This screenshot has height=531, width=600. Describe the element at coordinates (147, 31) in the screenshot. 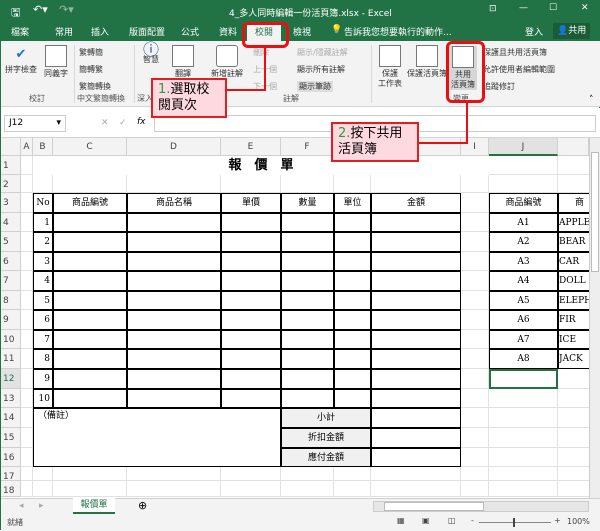

I see `tab-page-layout: 版面配置` at that location.